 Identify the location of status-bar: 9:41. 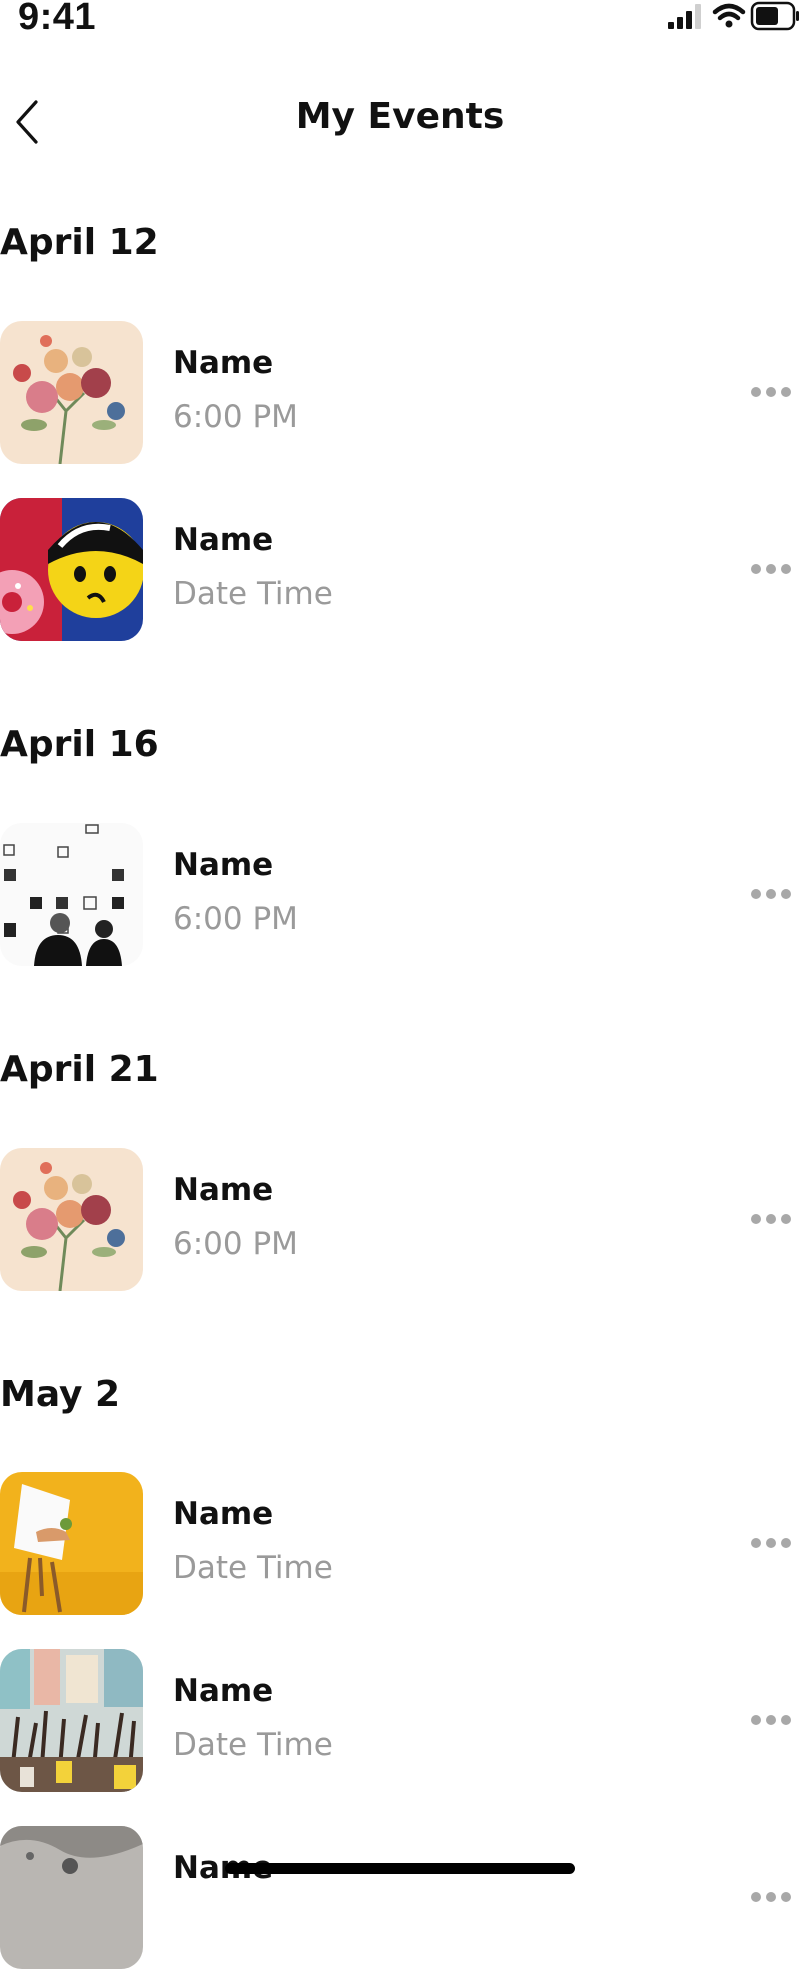
(400, 20).